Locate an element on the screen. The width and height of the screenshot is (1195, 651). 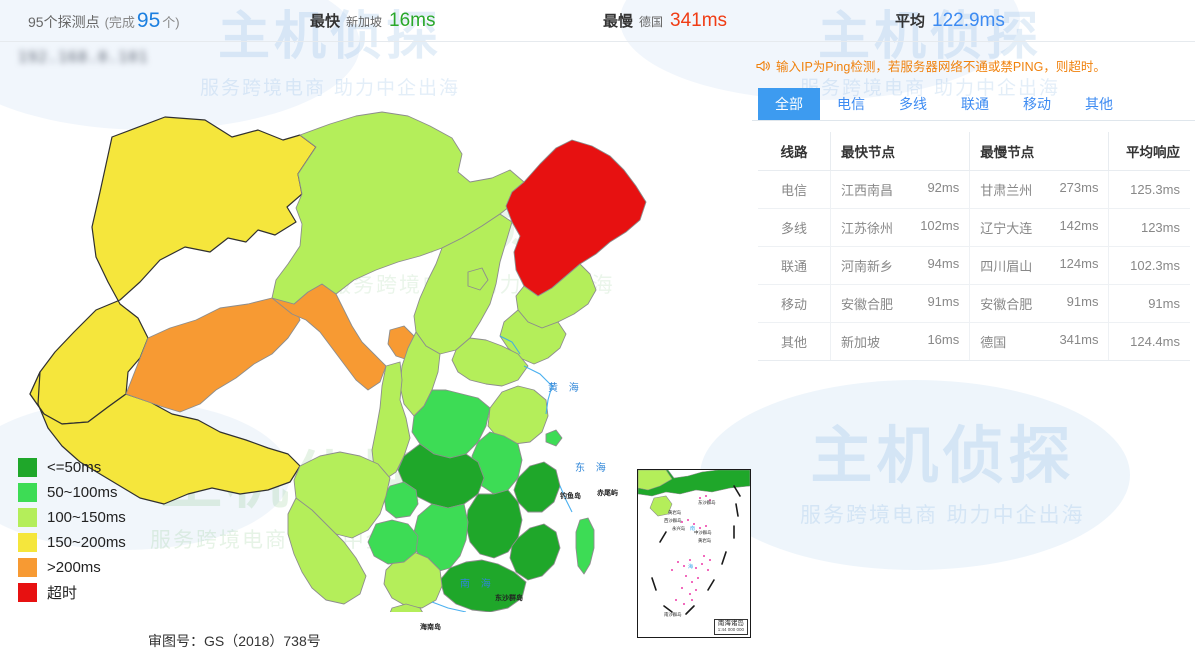
slowest-label: 最慢 is located at coordinates (618, 21).